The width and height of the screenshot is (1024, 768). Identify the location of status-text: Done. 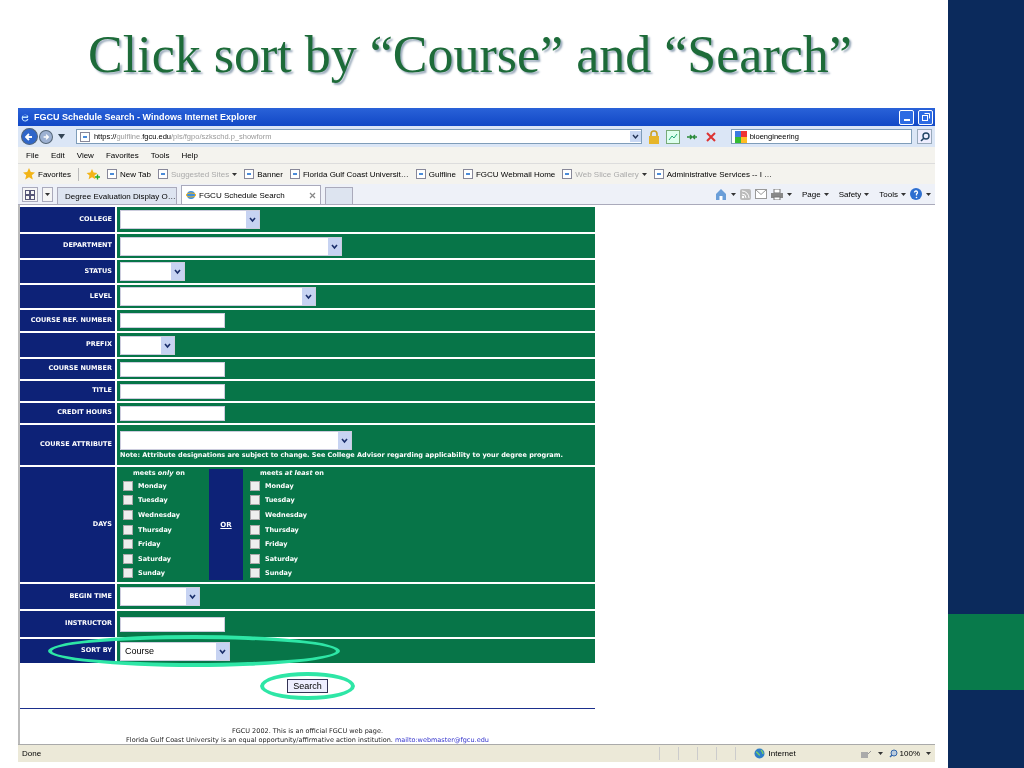
(32, 753).